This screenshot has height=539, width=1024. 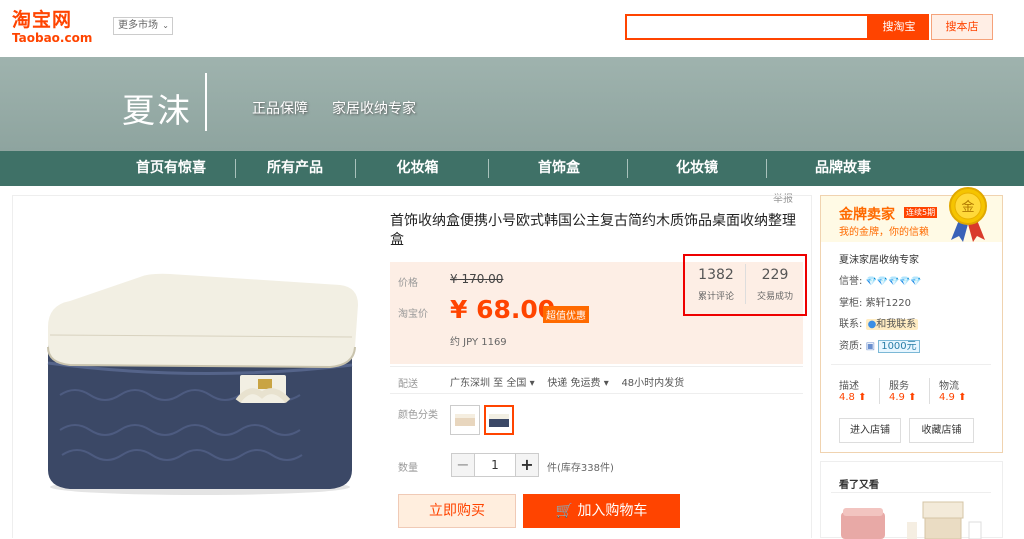 I want to click on delivery-row: 配送 广东深圳 至 全国 ▾ 快递 免运费 ▾ 48小时内发货, so click(x=596, y=380).